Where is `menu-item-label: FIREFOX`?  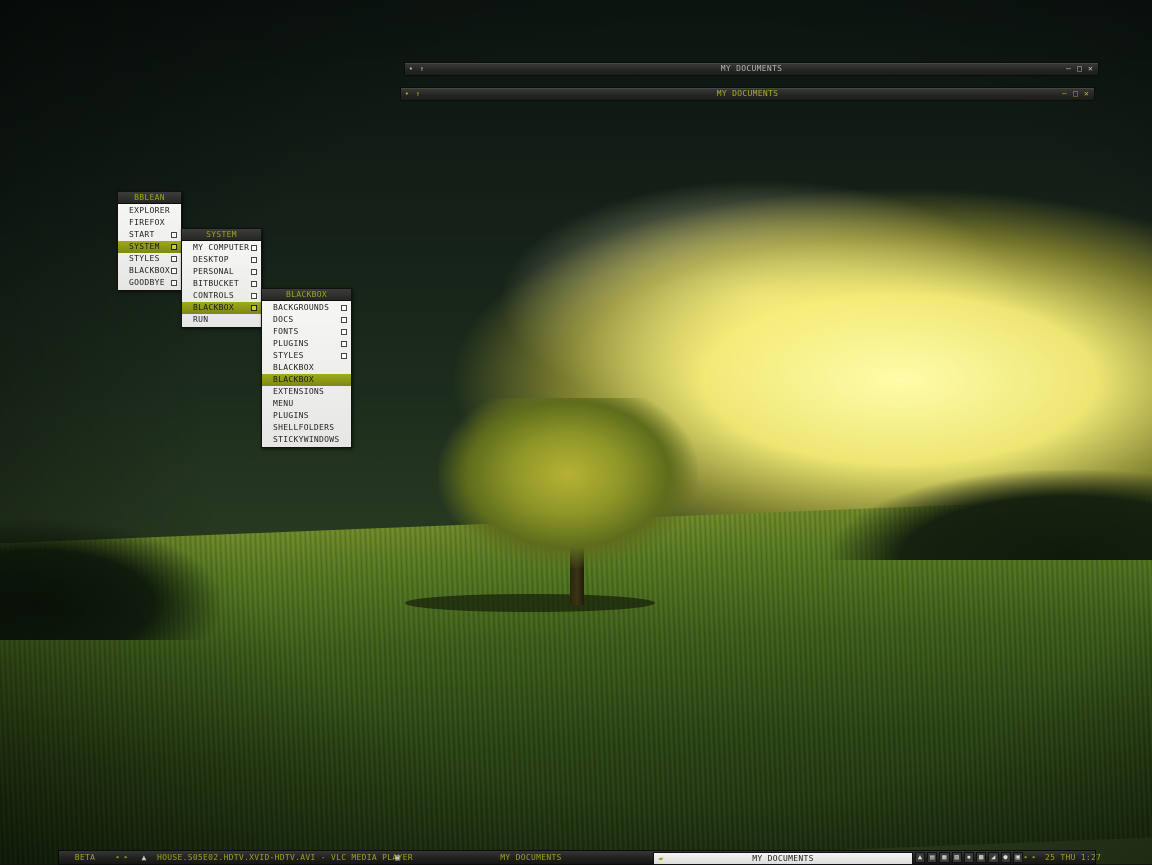 menu-item-label: FIREFOX is located at coordinates (147, 222).